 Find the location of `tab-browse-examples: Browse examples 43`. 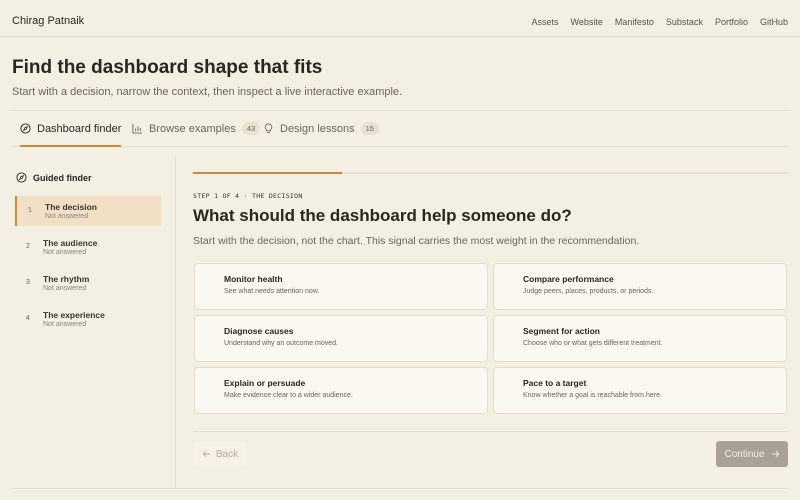

tab-browse-examples: Browse examples 43 is located at coordinates (196, 128).